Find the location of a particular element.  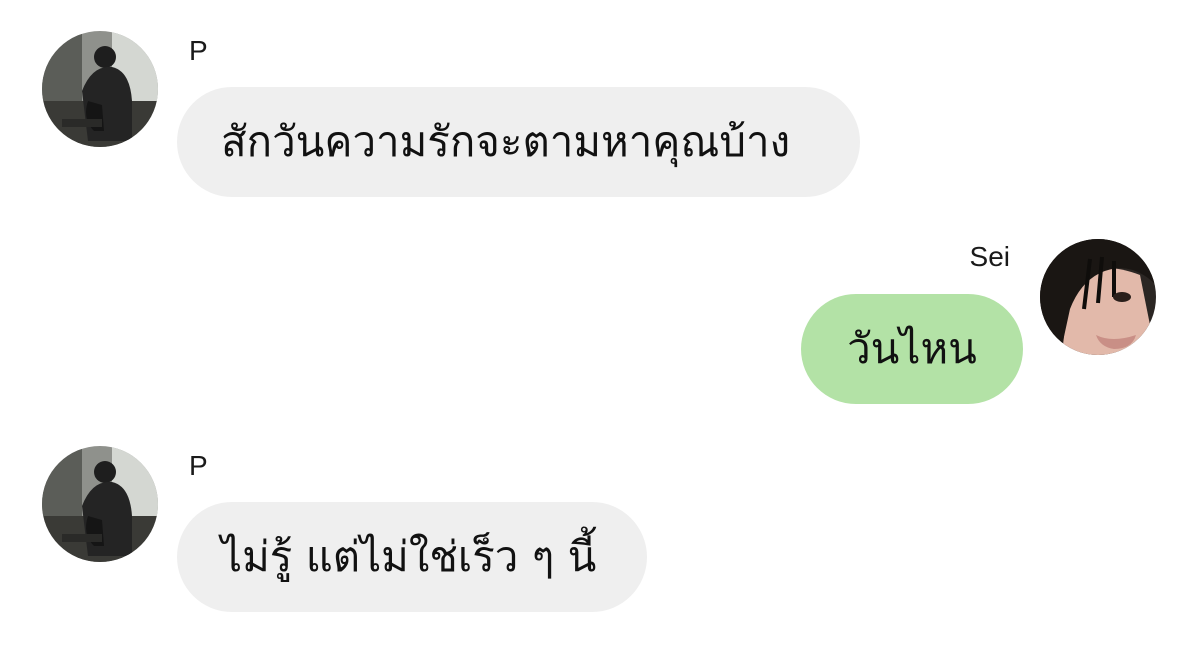

message-text: วันไหน is located at coordinates (912, 348).